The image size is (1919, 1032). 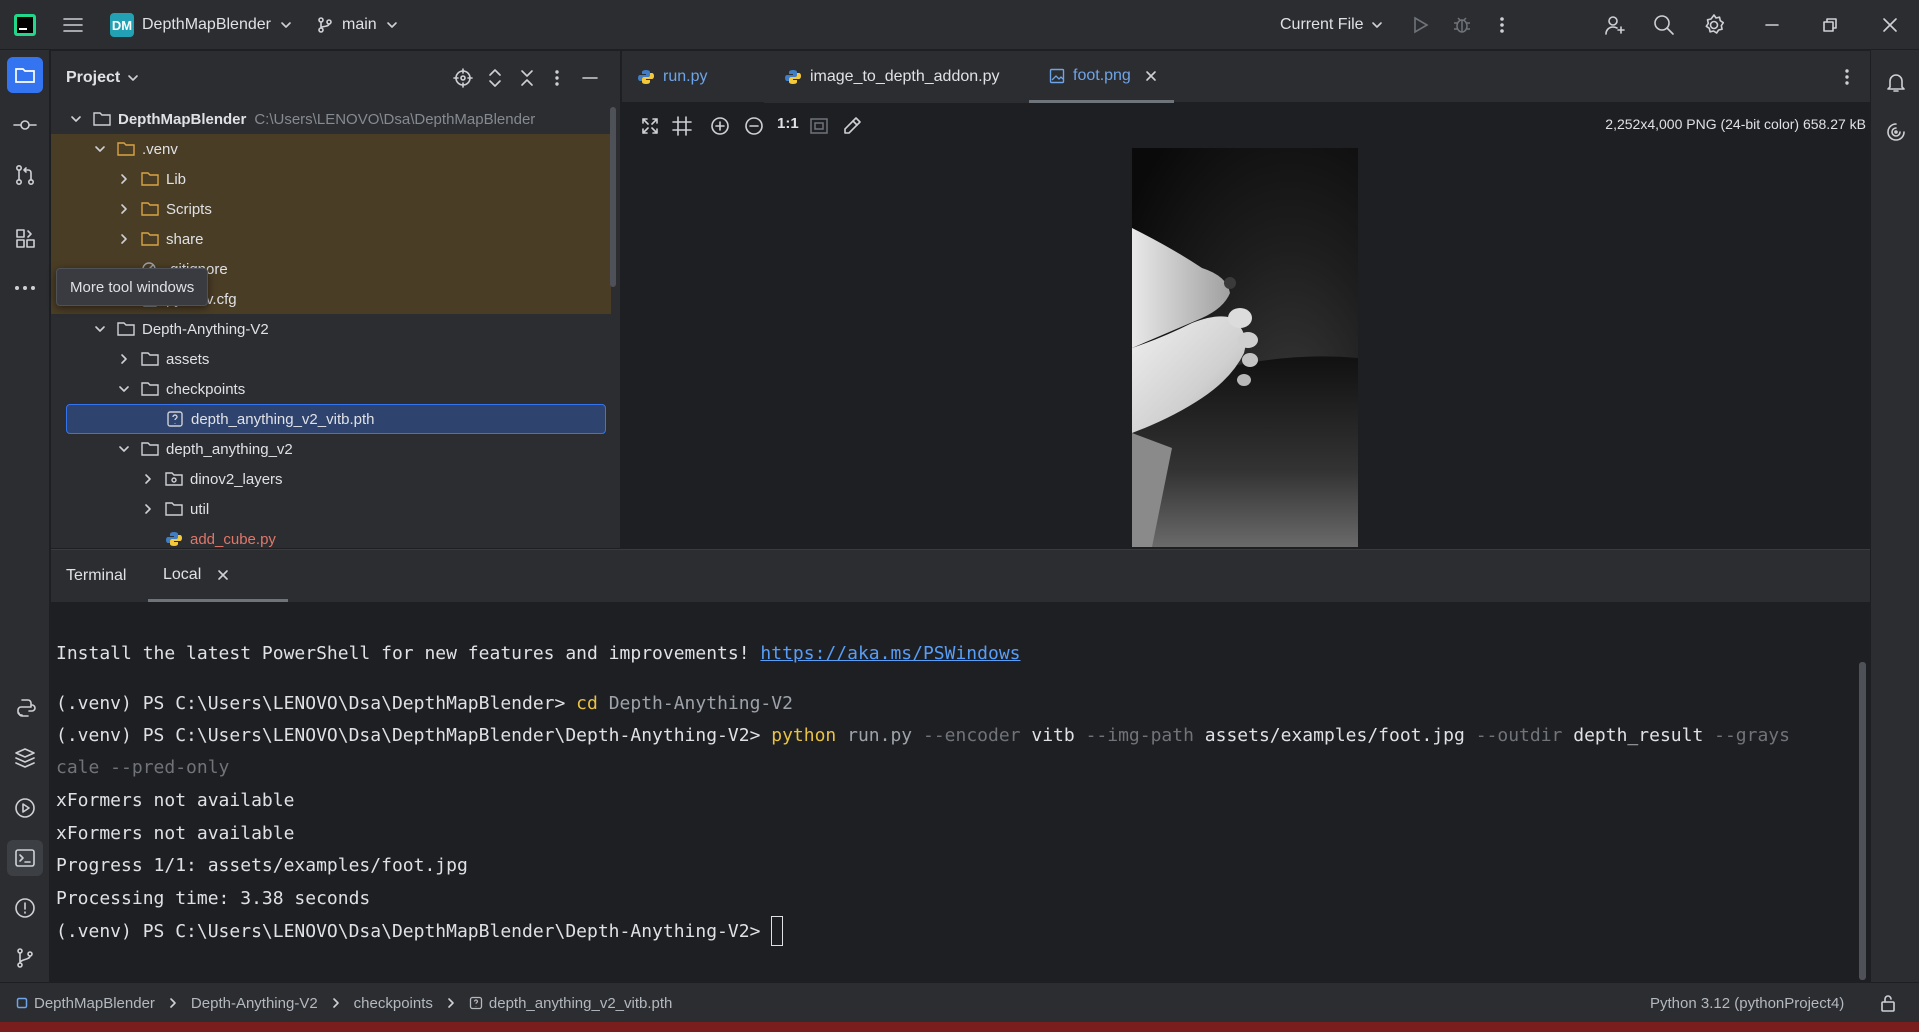 What do you see at coordinates (1332, 25) in the screenshot?
I see `run-config-selector: Current File` at bounding box center [1332, 25].